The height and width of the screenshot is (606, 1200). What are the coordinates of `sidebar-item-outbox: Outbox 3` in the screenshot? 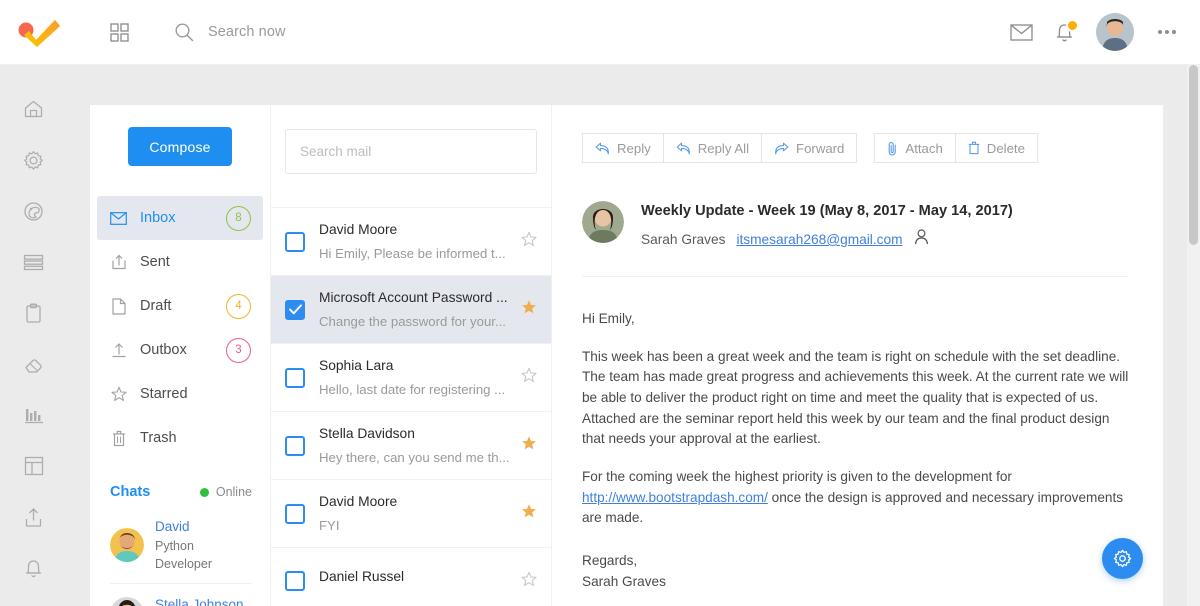 It's located at (180, 350).